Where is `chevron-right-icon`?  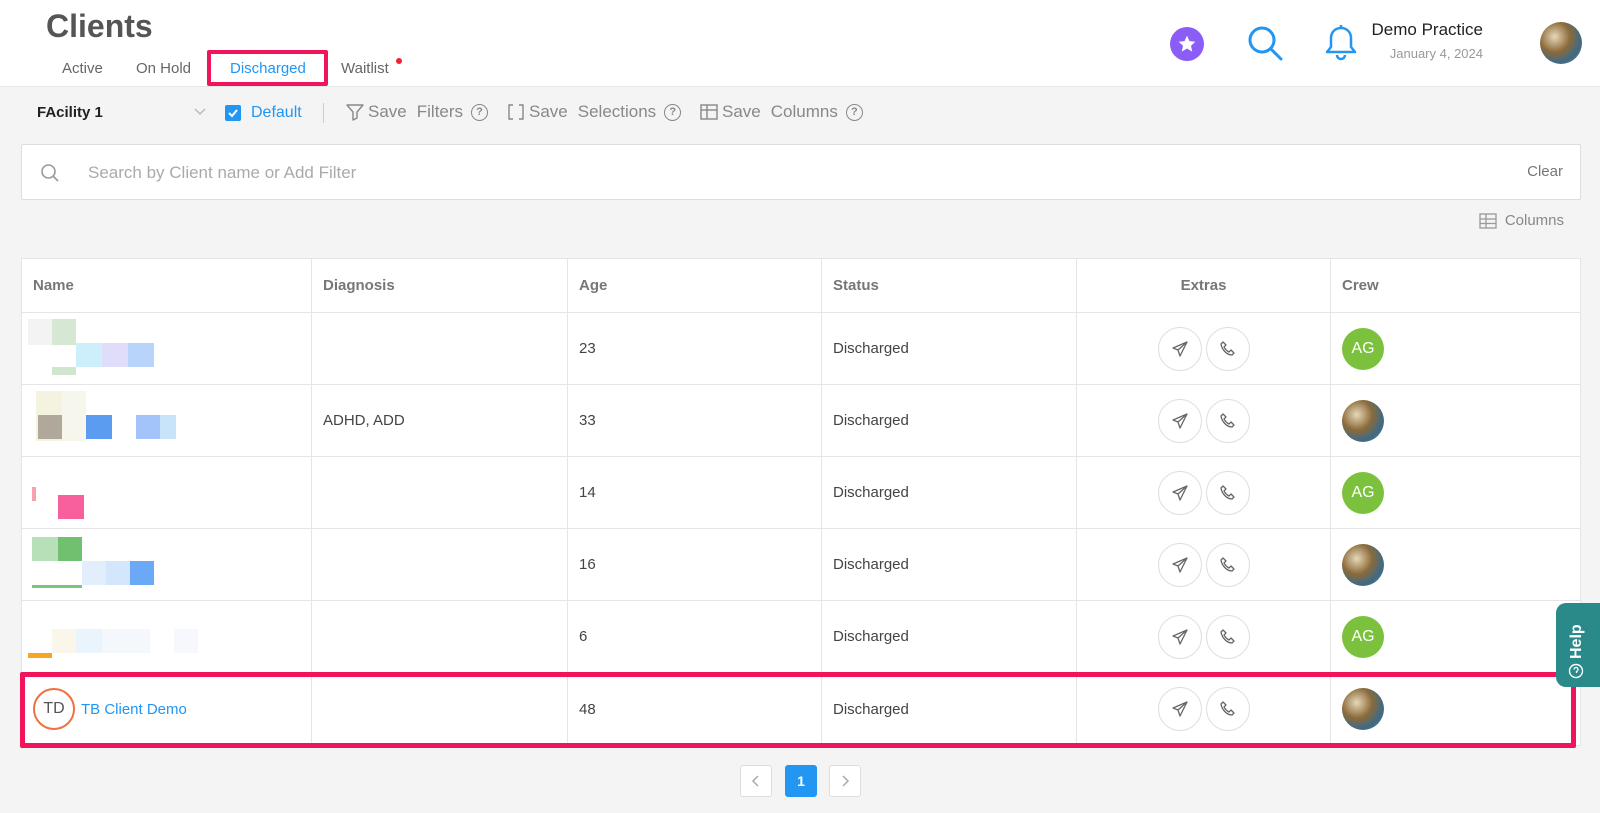
chevron-right-icon is located at coordinates (846, 781).